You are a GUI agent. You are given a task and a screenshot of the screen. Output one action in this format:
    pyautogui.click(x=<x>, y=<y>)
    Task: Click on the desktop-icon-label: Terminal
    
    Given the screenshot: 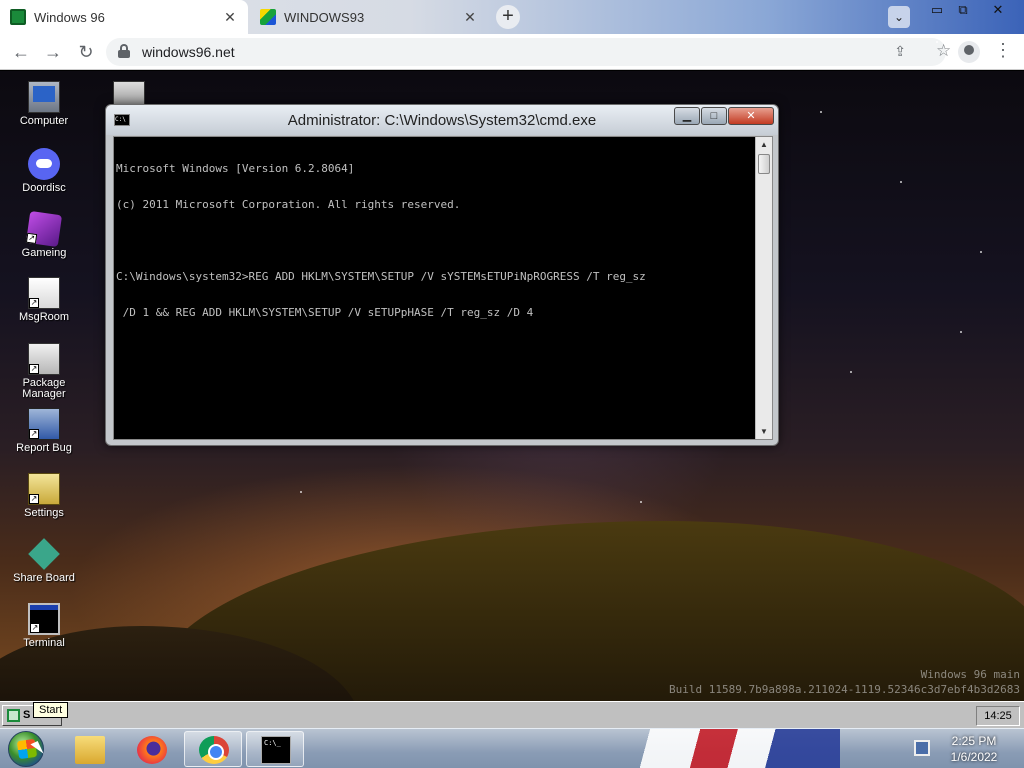 What is the action you would take?
    pyautogui.click(x=44, y=643)
    